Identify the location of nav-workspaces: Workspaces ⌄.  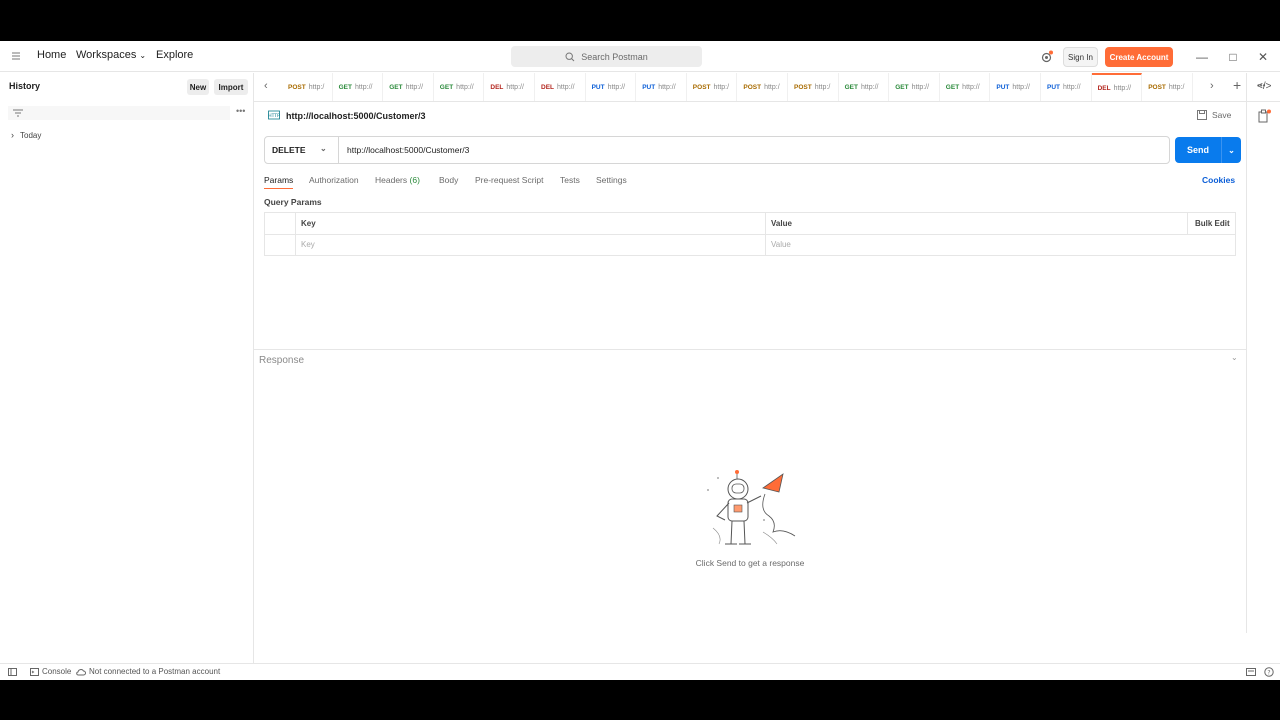
(111, 55).